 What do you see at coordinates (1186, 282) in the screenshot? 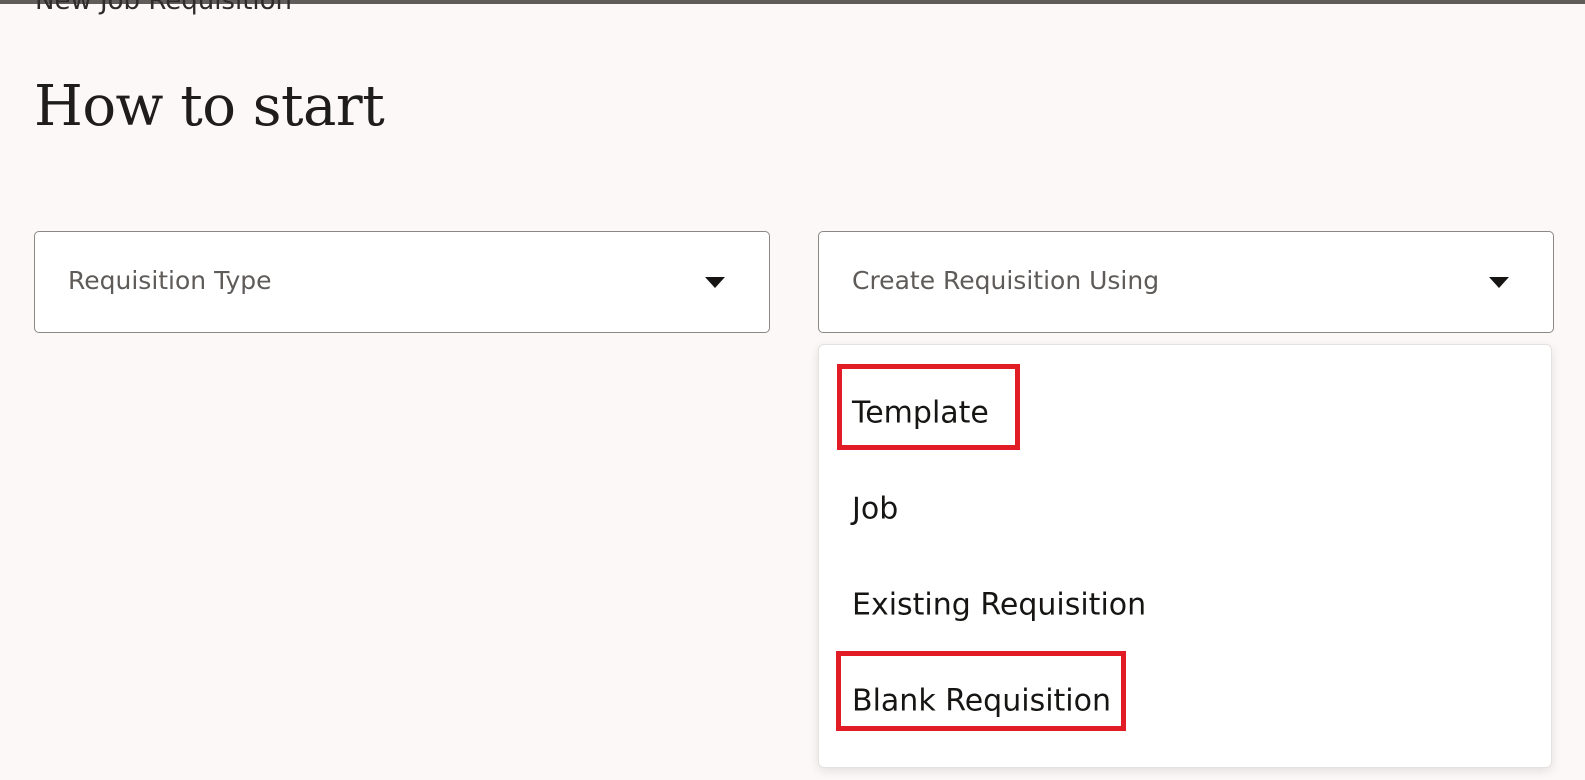
I see `create-requisition-using-select: Create Requisition Using` at bounding box center [1186, 282].